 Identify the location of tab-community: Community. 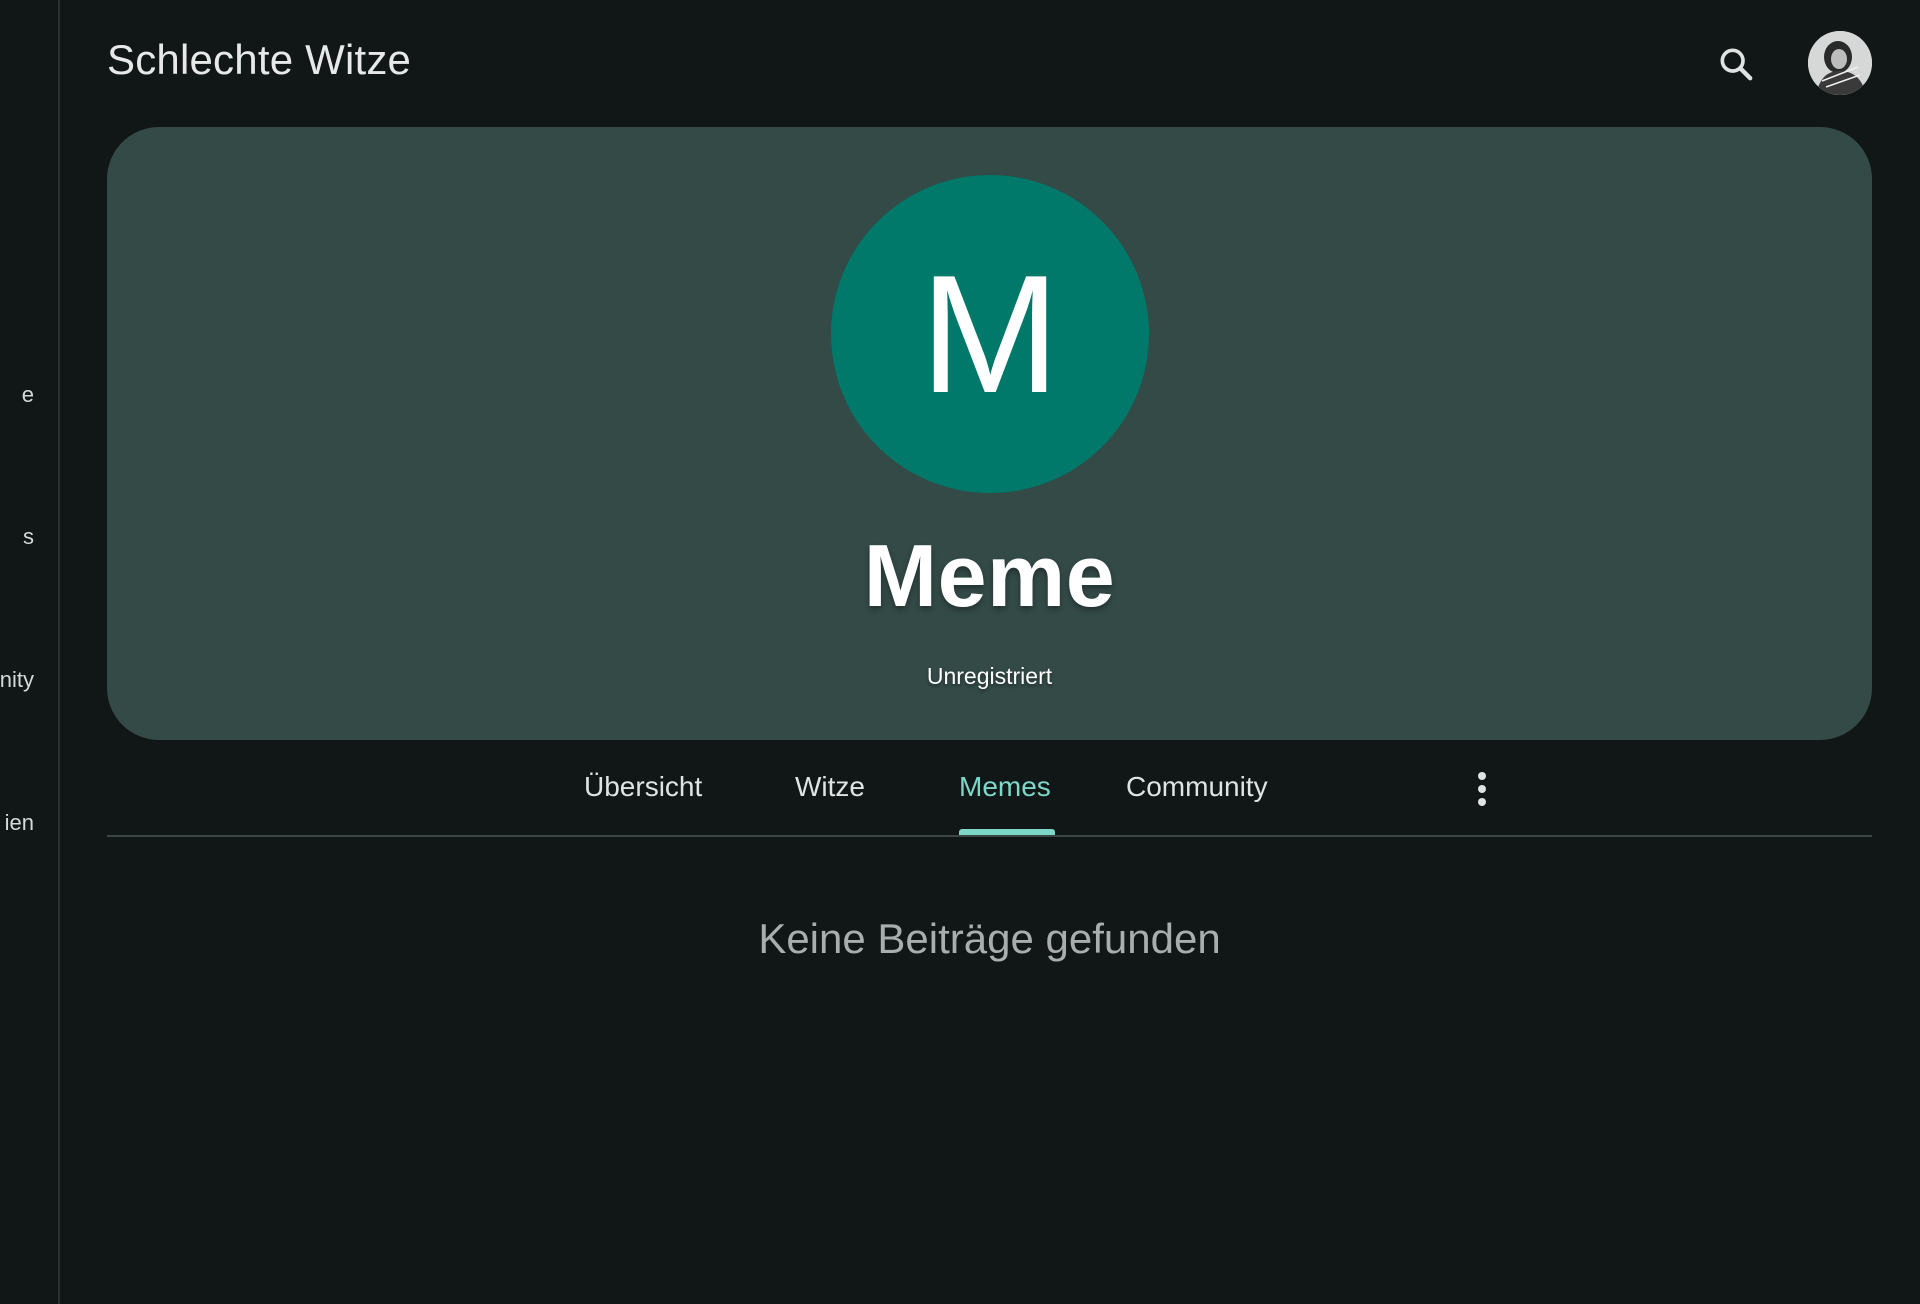
(1197, 787).